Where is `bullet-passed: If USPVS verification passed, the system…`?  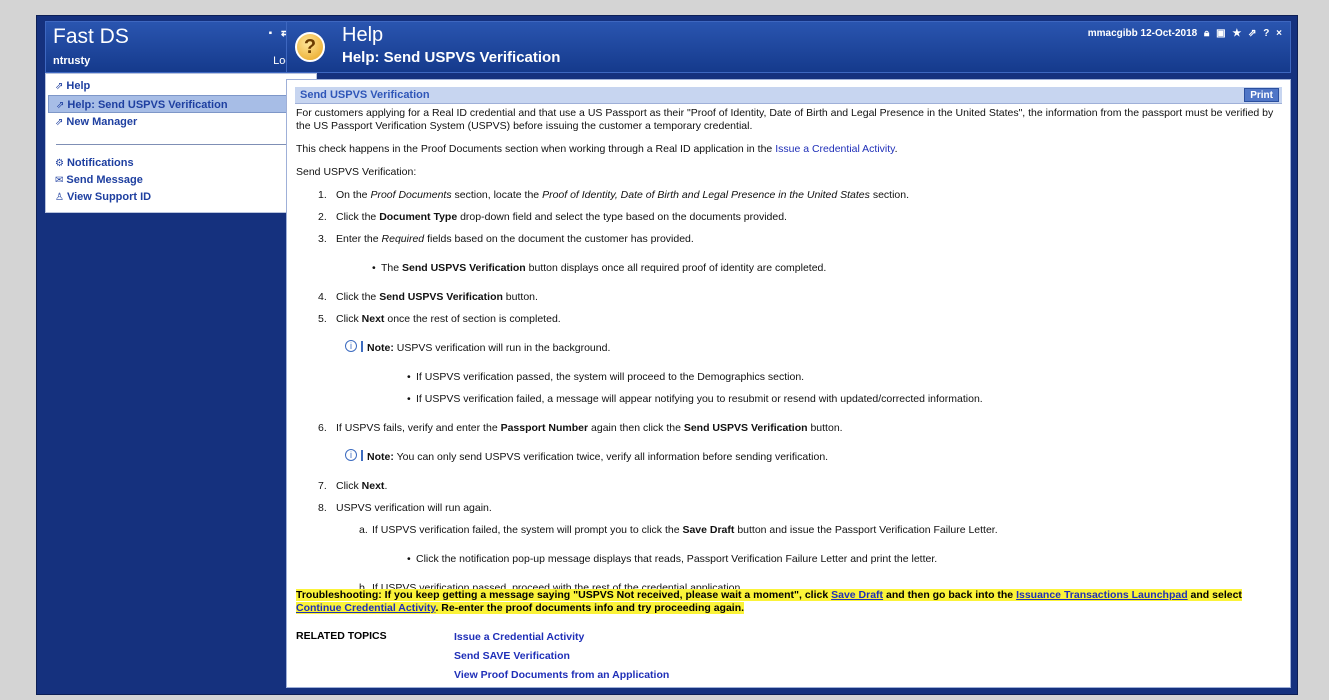 bullet-passed: If USPVS verification passed, the system… is located at coordinates (787, 377).